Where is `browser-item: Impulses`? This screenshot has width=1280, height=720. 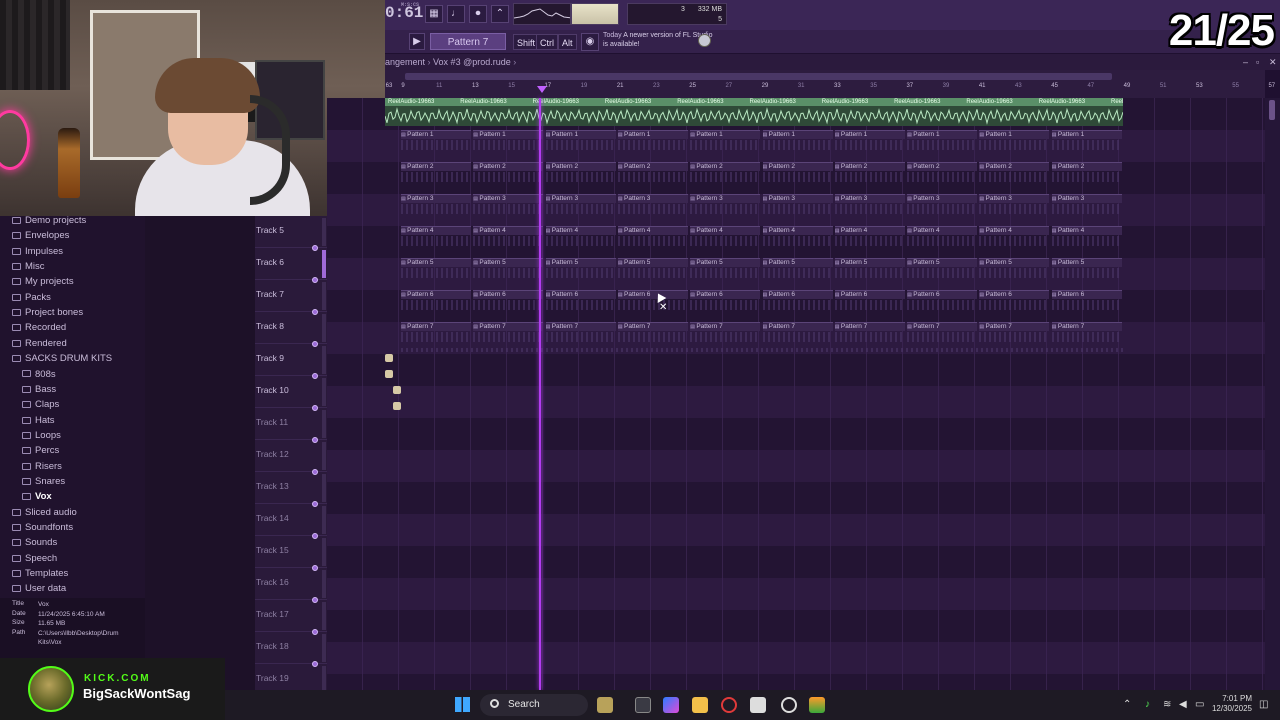 browser-item: Impulses is located at coordinates (37, 251).